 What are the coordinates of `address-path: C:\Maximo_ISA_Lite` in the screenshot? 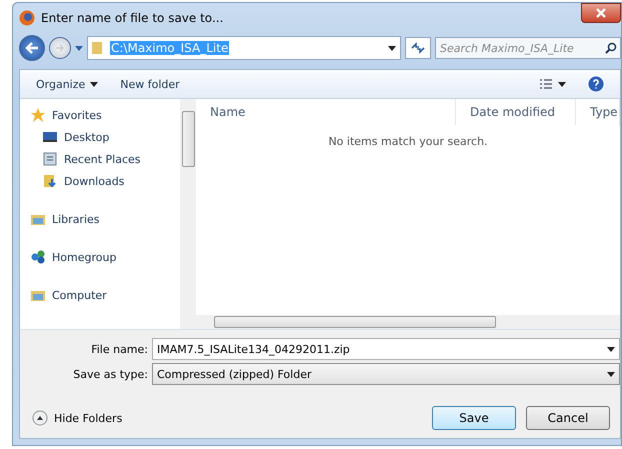 It's located at (170, 48).